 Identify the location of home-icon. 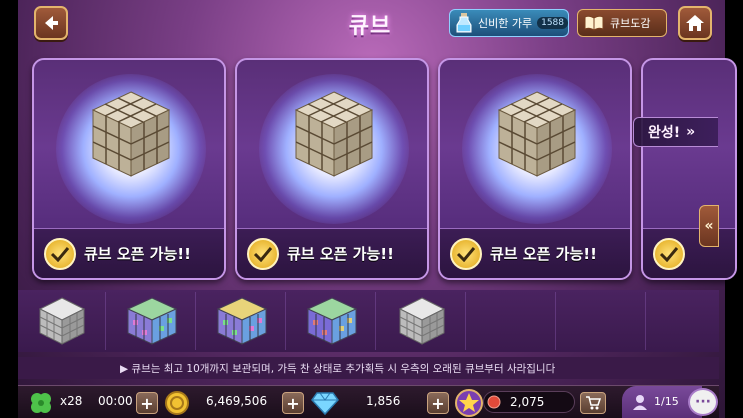
(695, 23).